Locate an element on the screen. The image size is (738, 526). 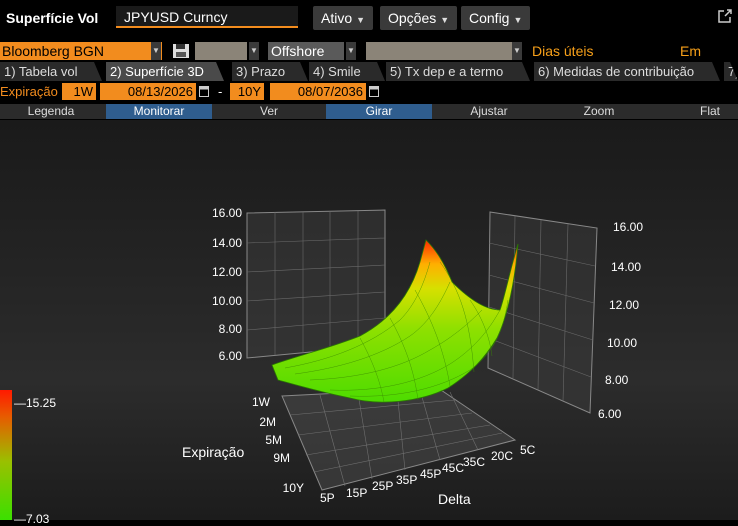
left-tick: 12.00 is located at coordinates (227, 272).